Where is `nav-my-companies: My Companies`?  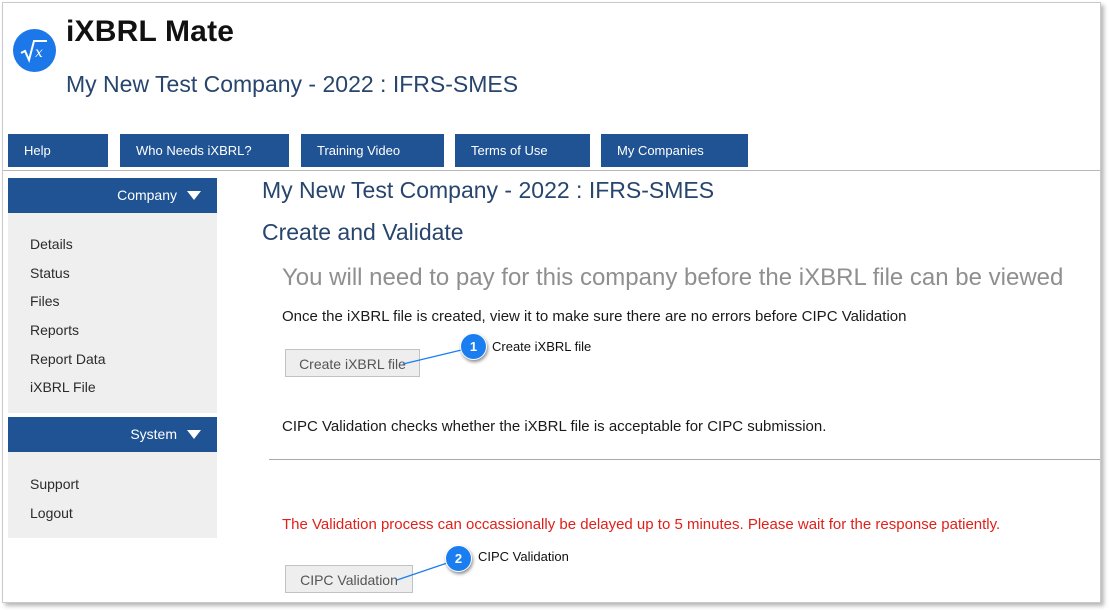 nav-my-companies: My Companies is located at coordinates (674, 150).